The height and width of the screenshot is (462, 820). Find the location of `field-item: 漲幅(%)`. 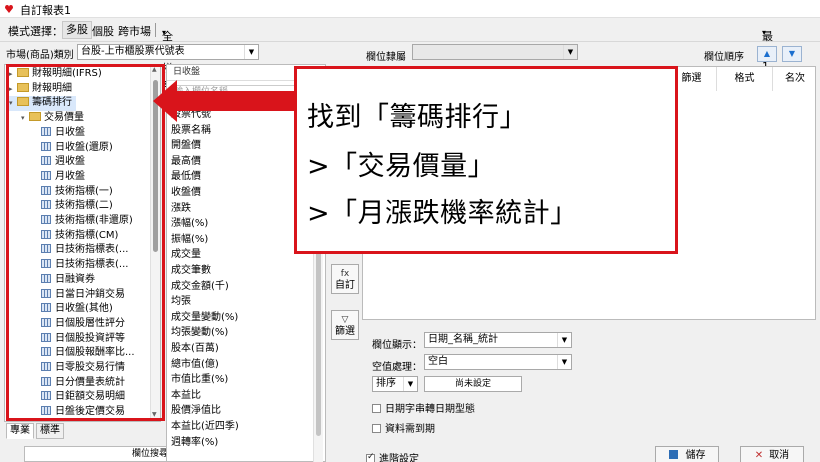

field-item: 漲幅(%) is located at coordinates (189, 221).